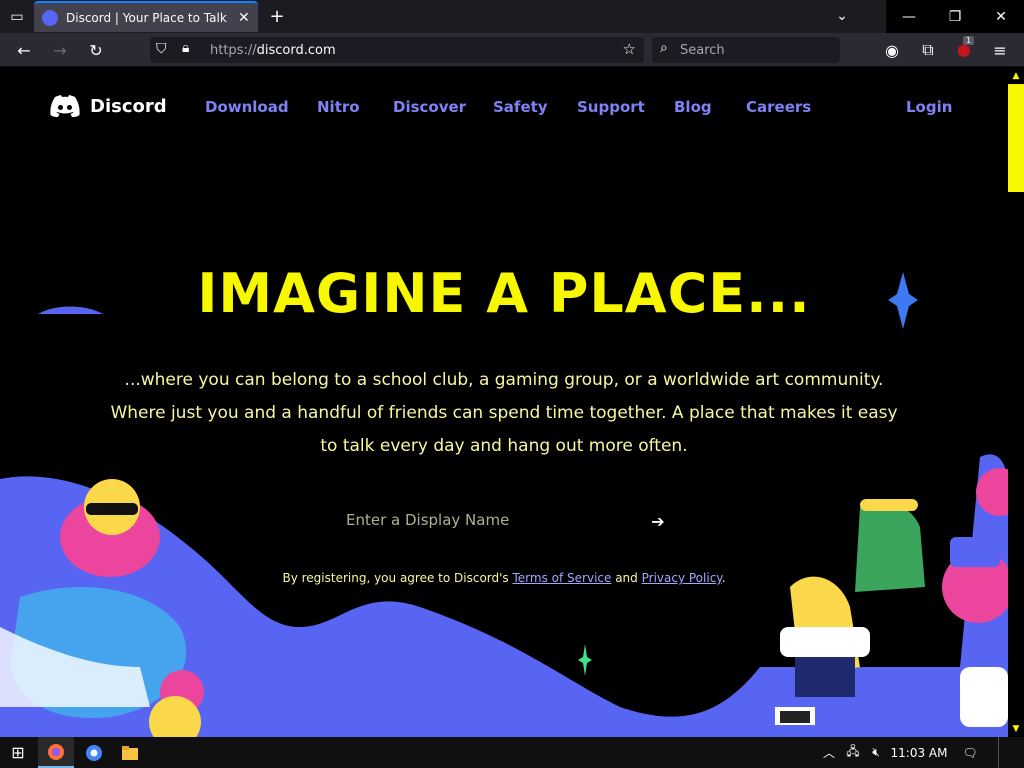  Describe the element at coordinates (1016, 729) in the screenshot. I see `scroll-down-arrow-icon: ▼` at that location.